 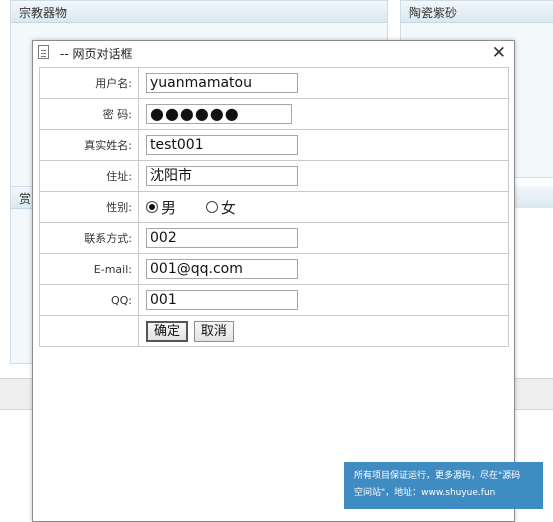 I want to click on form-row-contact: 联系方式: 002, so click(x=274, y=238).